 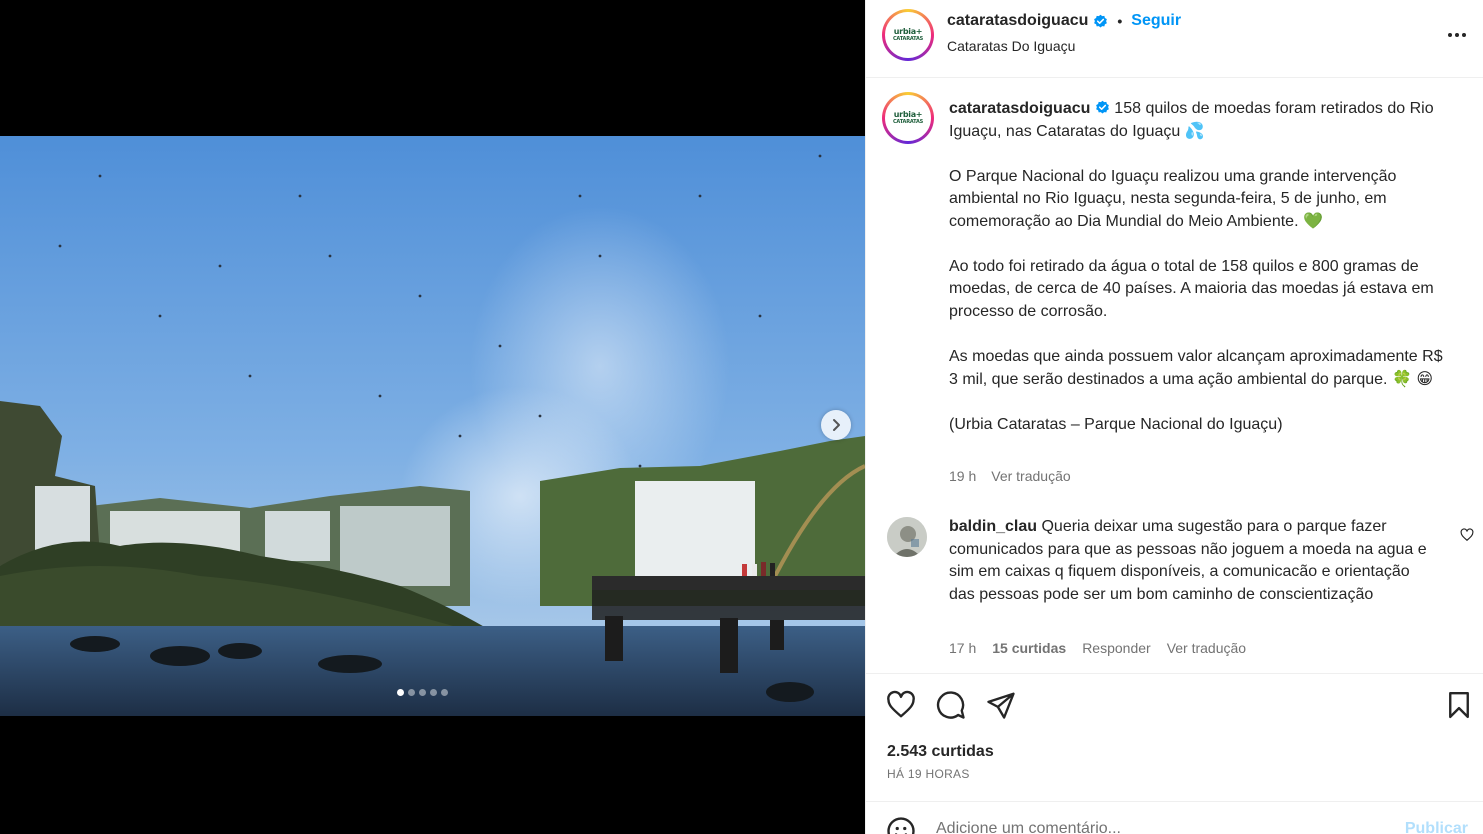 I want to click on chevron-right-icon, so click(x=836, y=425).